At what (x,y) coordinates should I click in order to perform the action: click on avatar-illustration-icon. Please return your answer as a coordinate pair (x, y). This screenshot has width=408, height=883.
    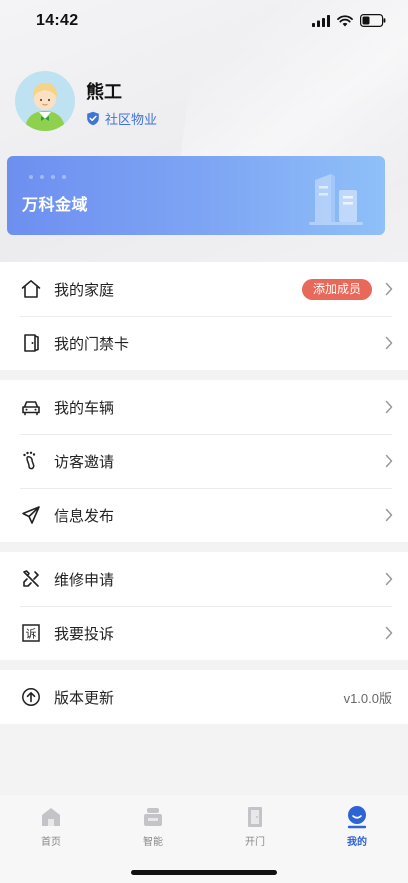
    Looking at the image, I should click on (45, 101).